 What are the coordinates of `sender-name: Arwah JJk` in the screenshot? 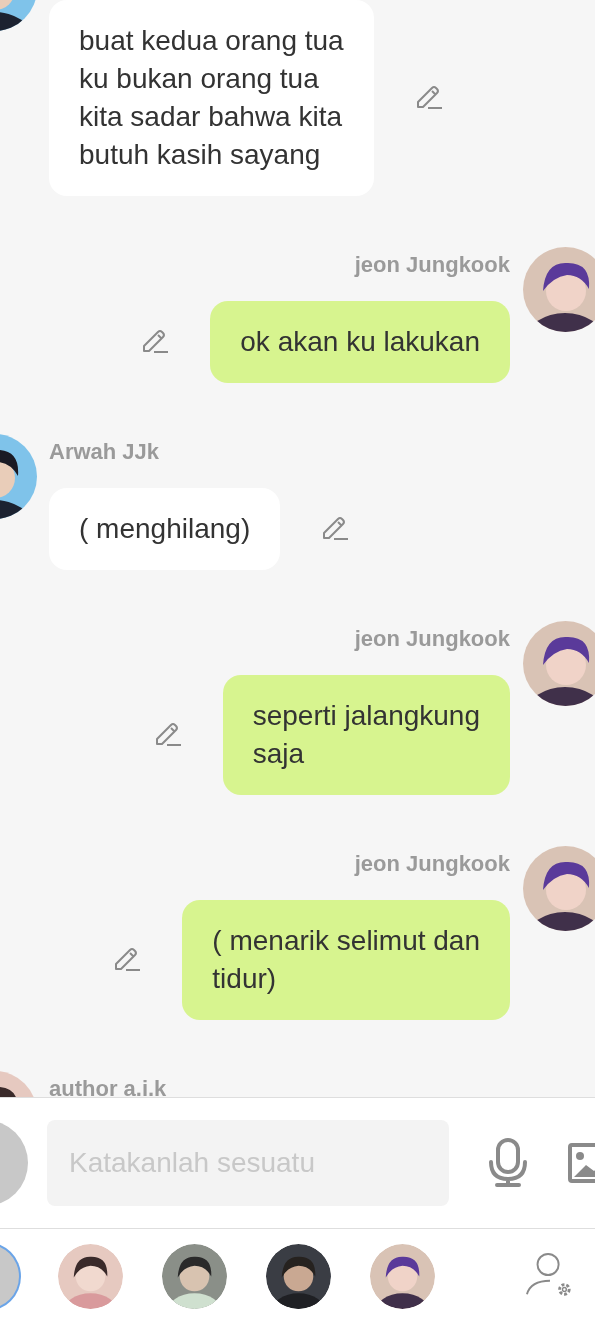 It's located at (105, 452).